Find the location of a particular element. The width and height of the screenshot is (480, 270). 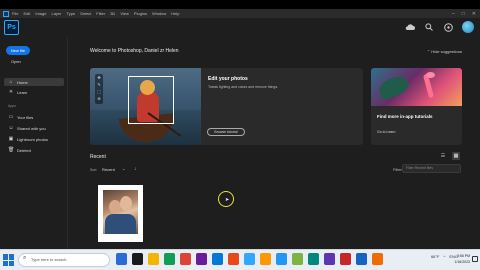

avatar is located at coordinates (468, 27).